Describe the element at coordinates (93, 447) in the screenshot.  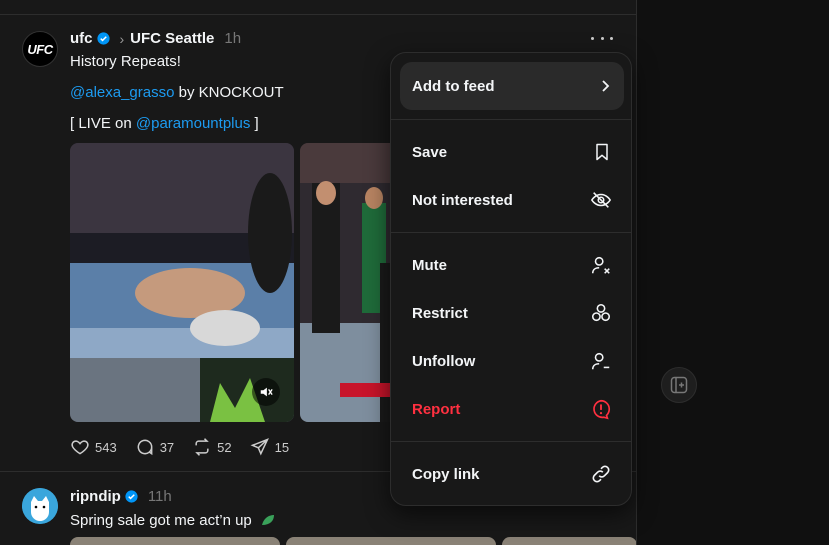
I see `like-button: 543` at that location.